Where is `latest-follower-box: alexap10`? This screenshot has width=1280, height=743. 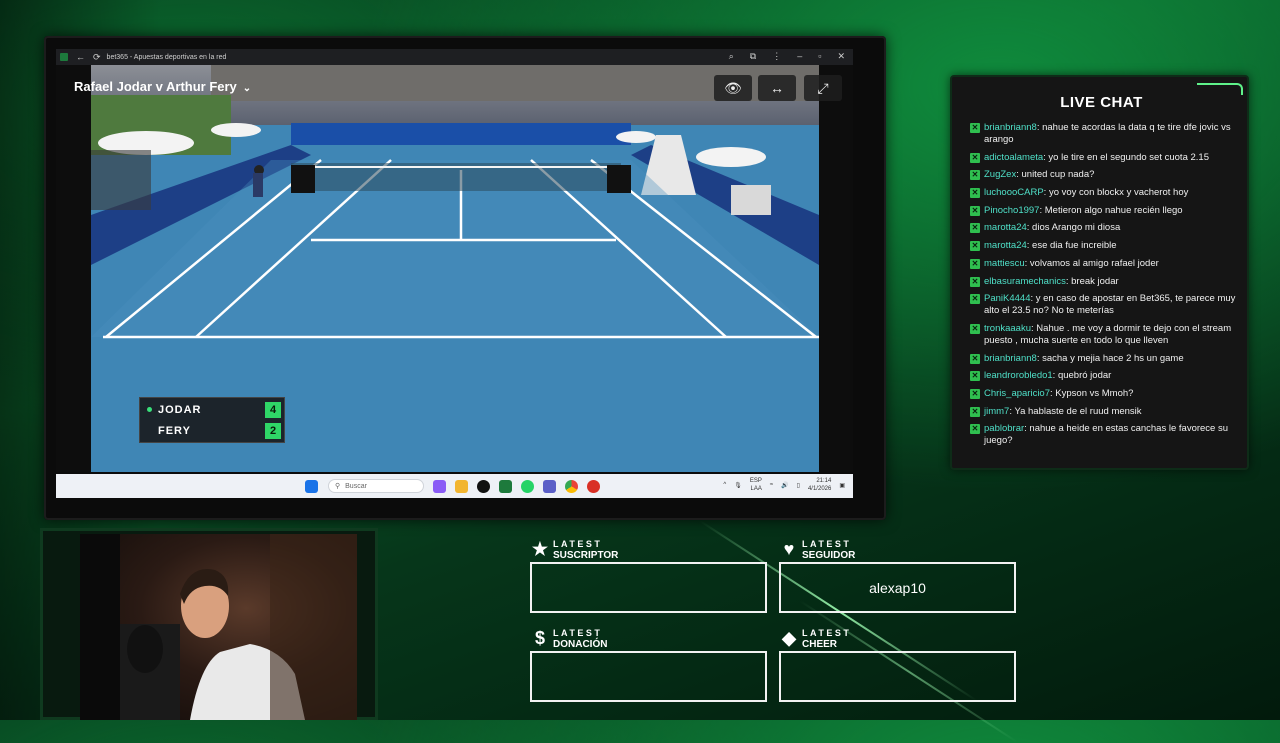 latest-follower-box: alexap10 is located at coordinates (897, 587).